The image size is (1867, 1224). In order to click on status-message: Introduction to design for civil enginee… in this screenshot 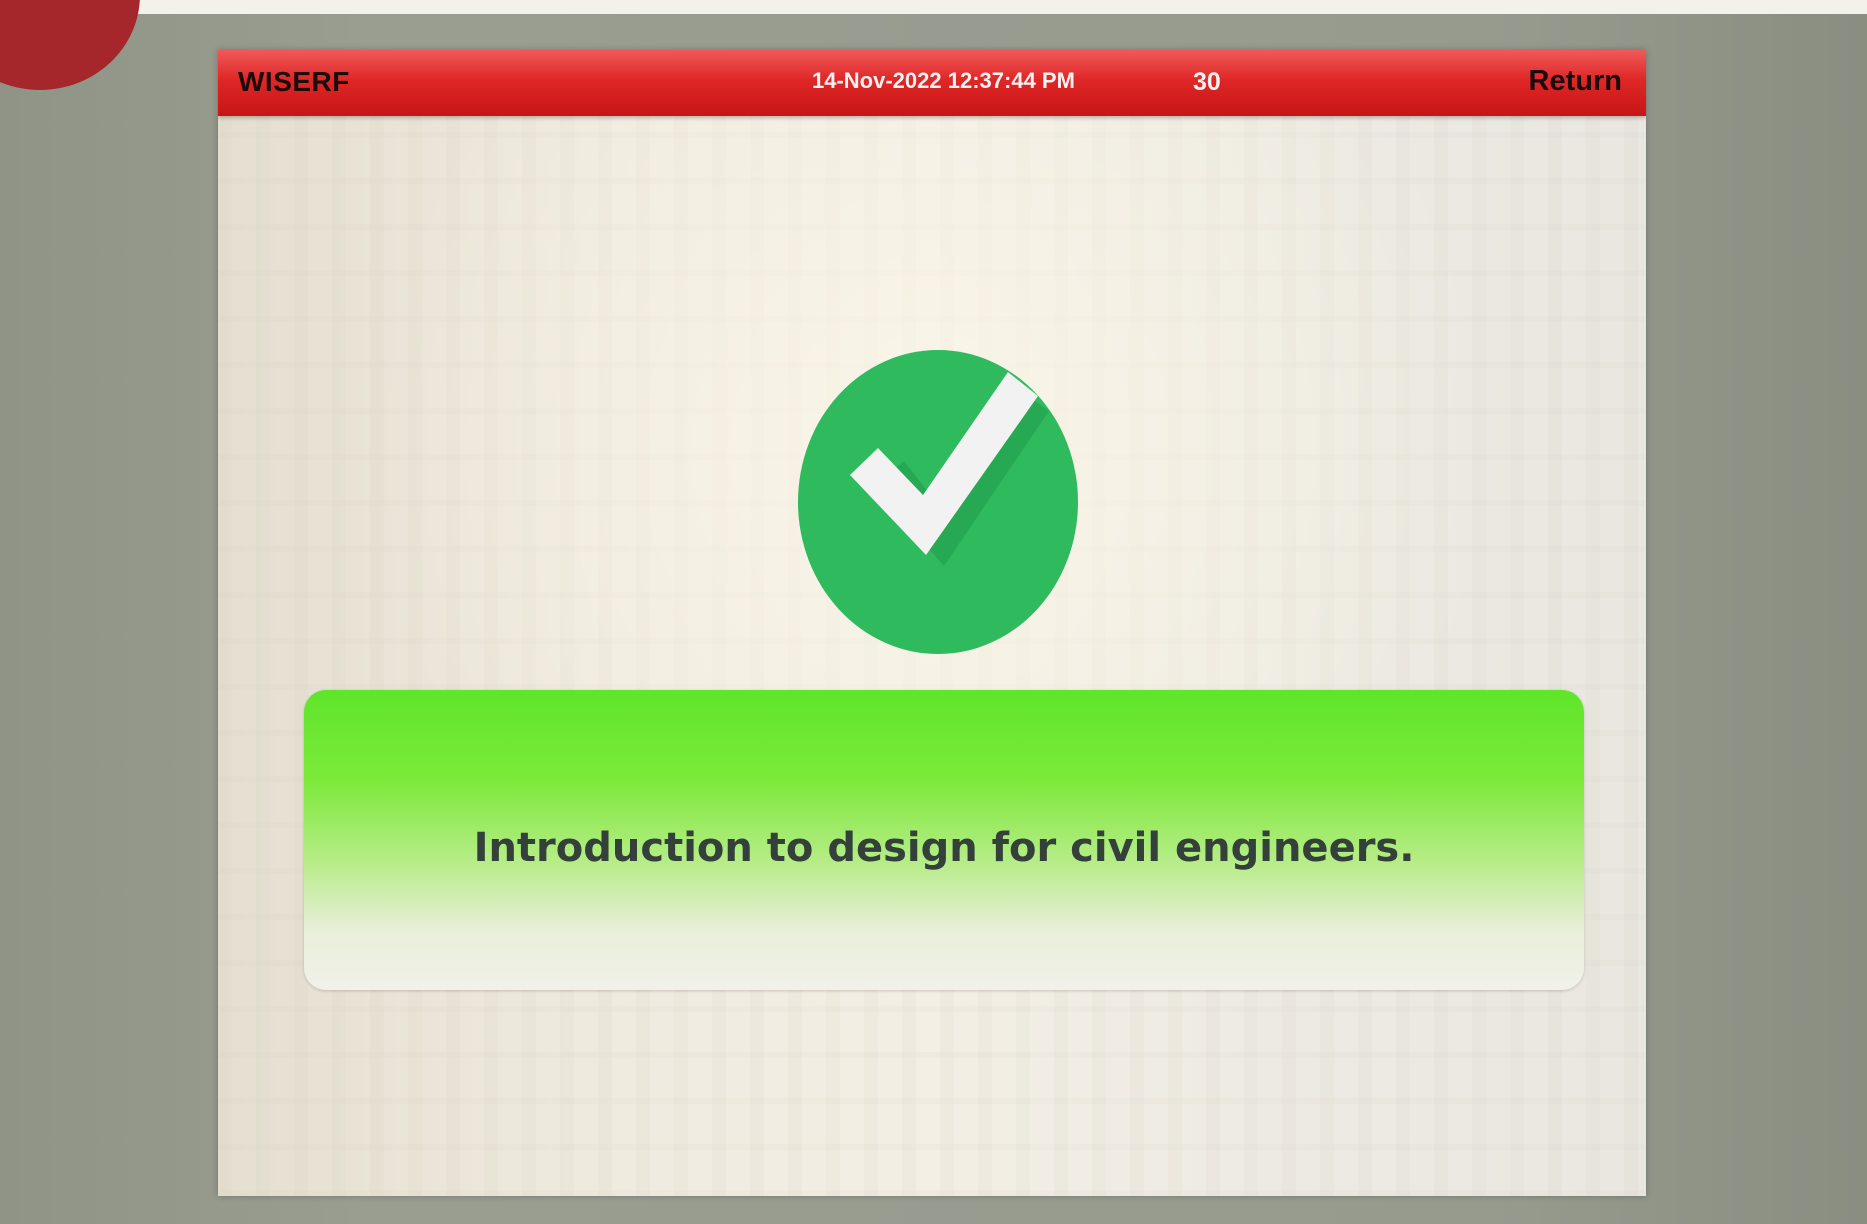, I will do `click(944, 848)`.